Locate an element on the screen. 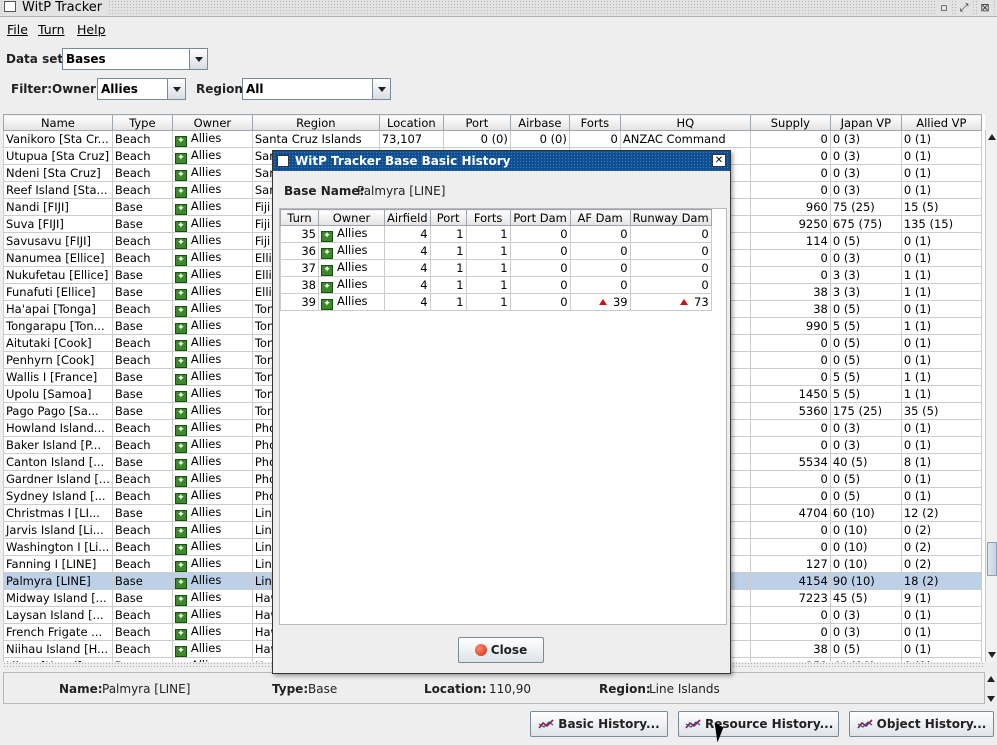  cell-text: Allies is located at coordinates (206, 614).